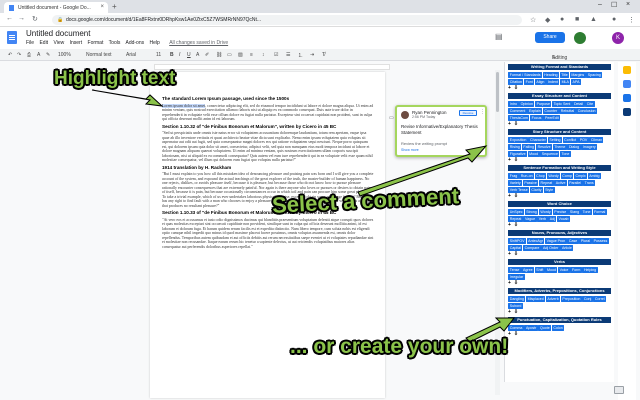  What do you see at coordinates (577, 74) in the screenshot?
I see `comment-chip-button: Margins` at bounding box center [577, 74].